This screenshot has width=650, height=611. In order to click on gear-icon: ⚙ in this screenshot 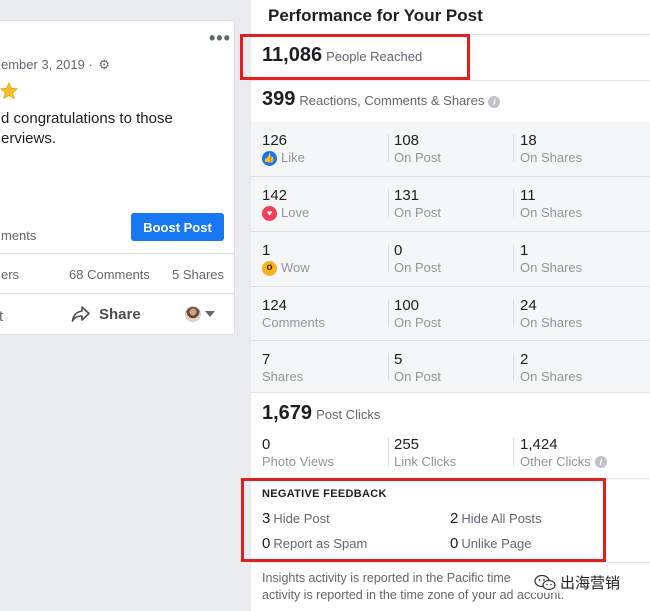, I will do `click(104, 64)`.